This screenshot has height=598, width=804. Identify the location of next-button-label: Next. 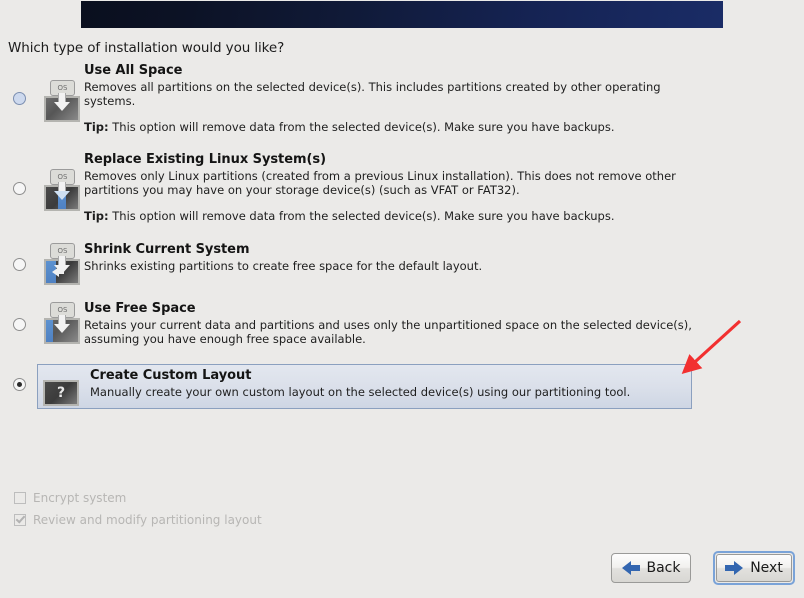
(766, 568).